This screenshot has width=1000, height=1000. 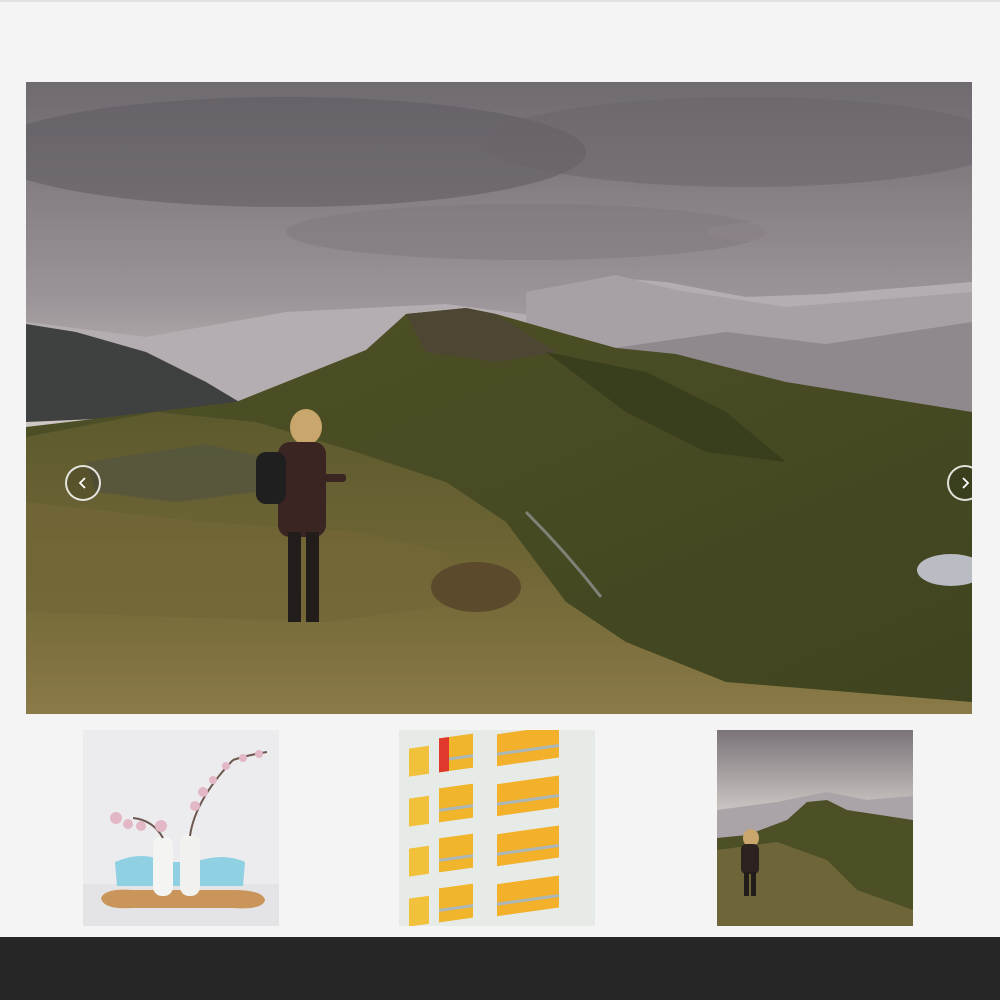 I want to click on building-image, so click(x=497, y=828).